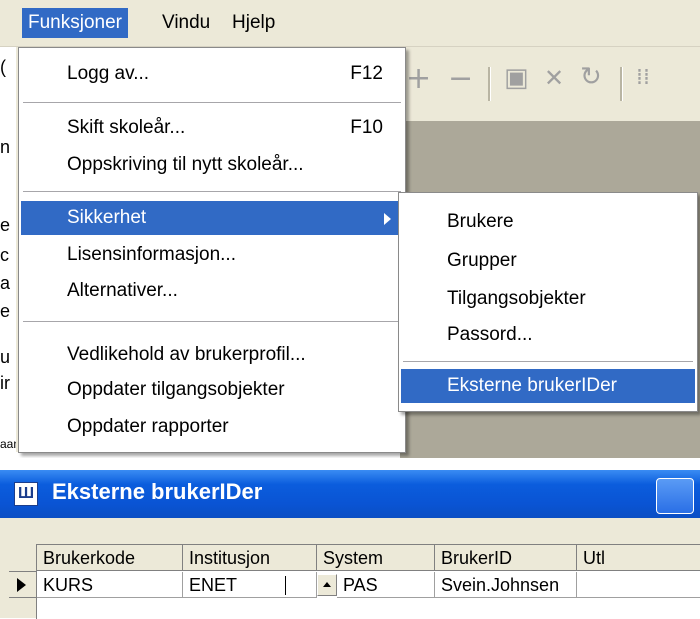 The image size is (700, 619). What do you see at coordinates (418, 78) in the screenshot?
I see `plus-icon: +` at bounding box center [418, 78].